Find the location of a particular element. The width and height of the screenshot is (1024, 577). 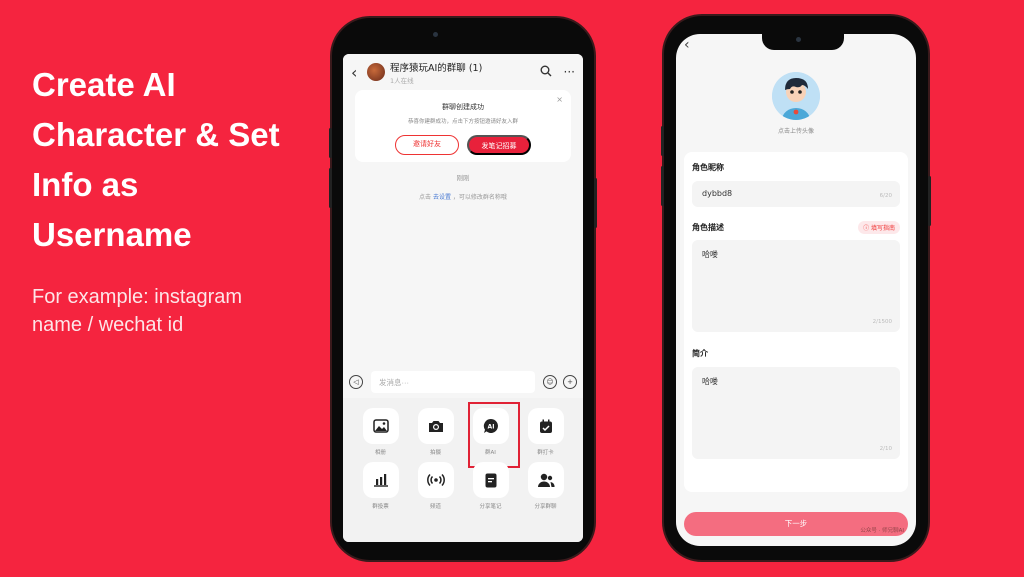

hint-suffix: ，可以修改群名称哦 is located at coordinates (479, 197).